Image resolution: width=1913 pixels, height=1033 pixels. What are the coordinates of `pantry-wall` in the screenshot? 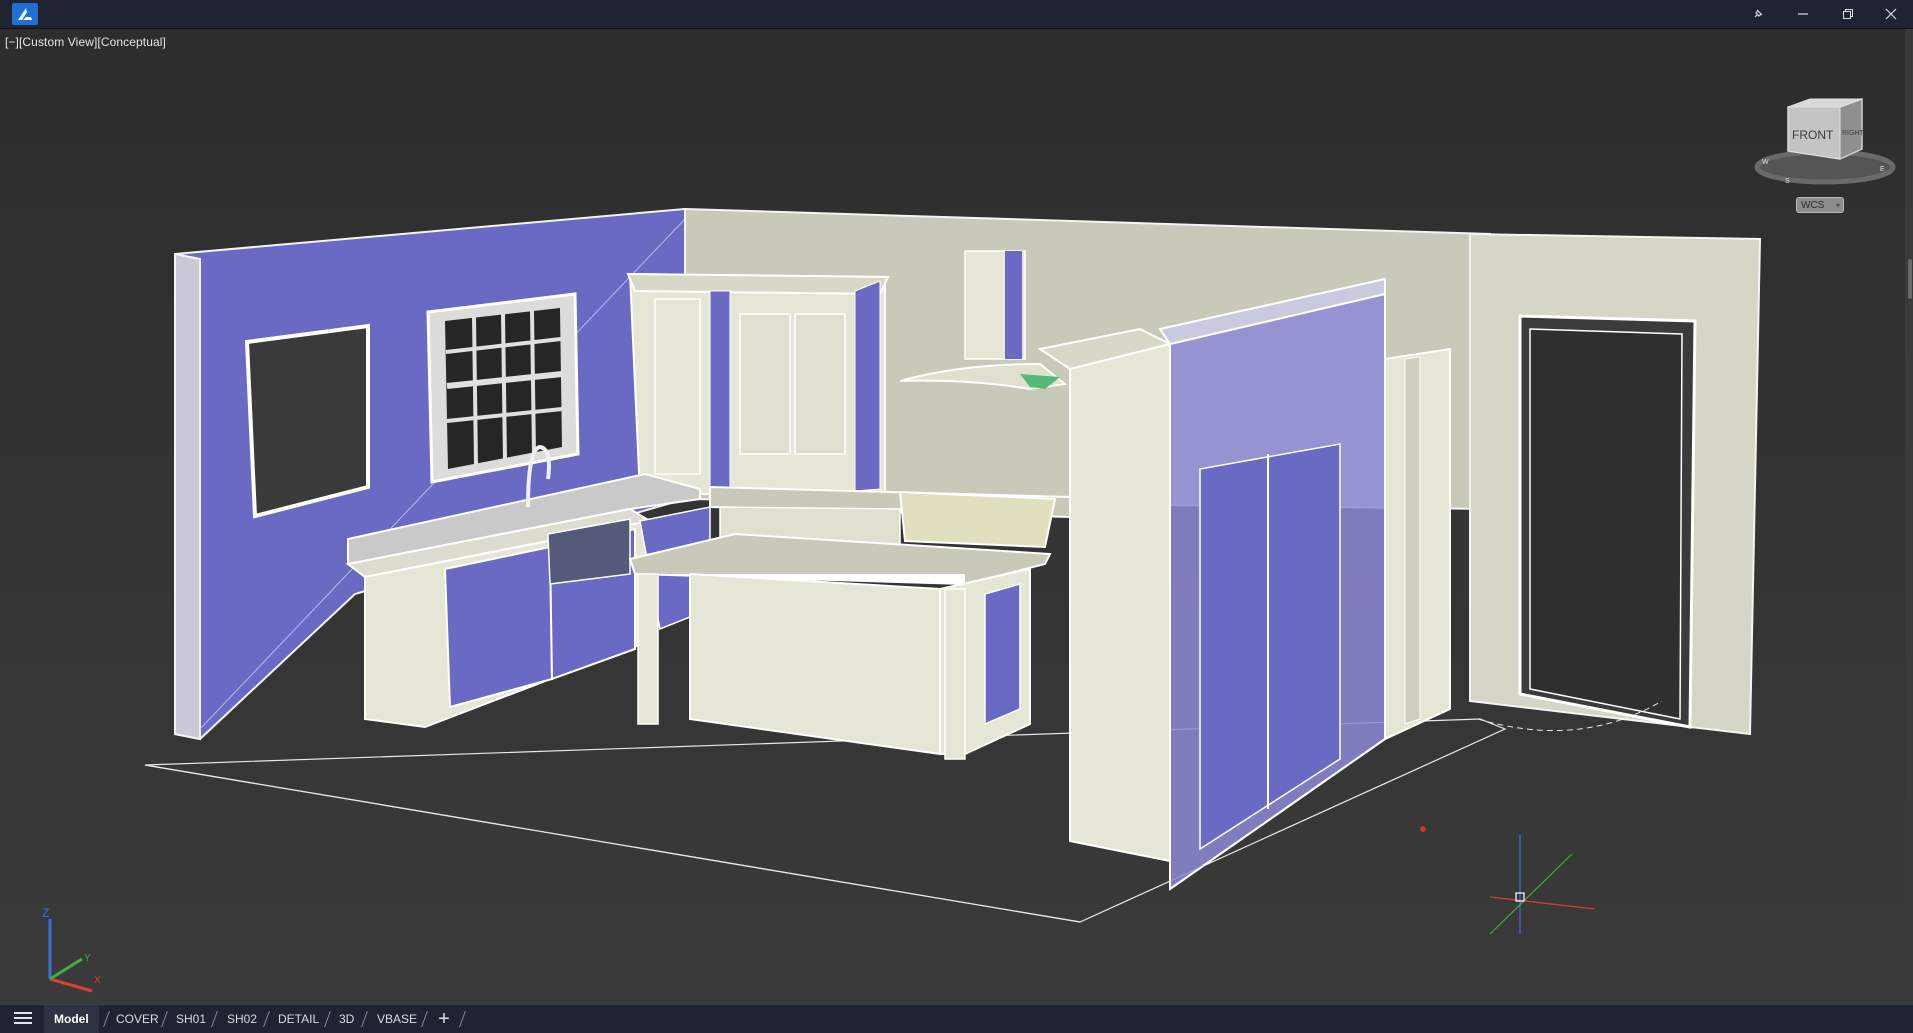 It's located at (1244, 584).